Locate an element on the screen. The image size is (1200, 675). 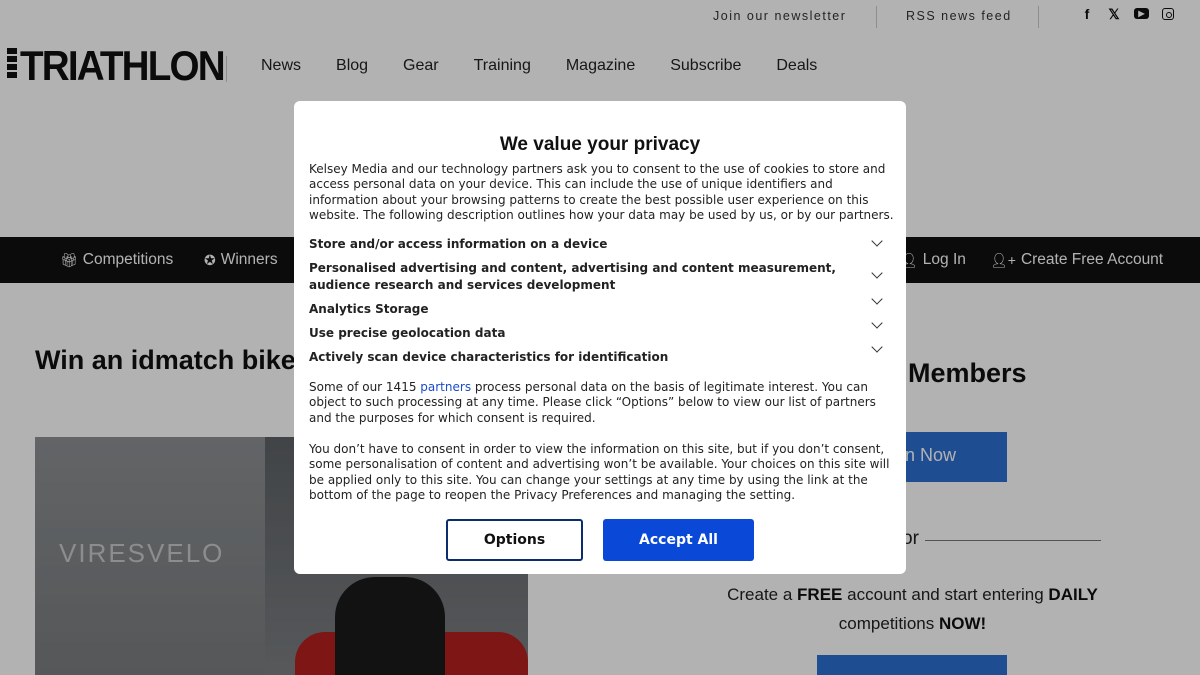
options-button: Options is located at coordinates (514, 540).